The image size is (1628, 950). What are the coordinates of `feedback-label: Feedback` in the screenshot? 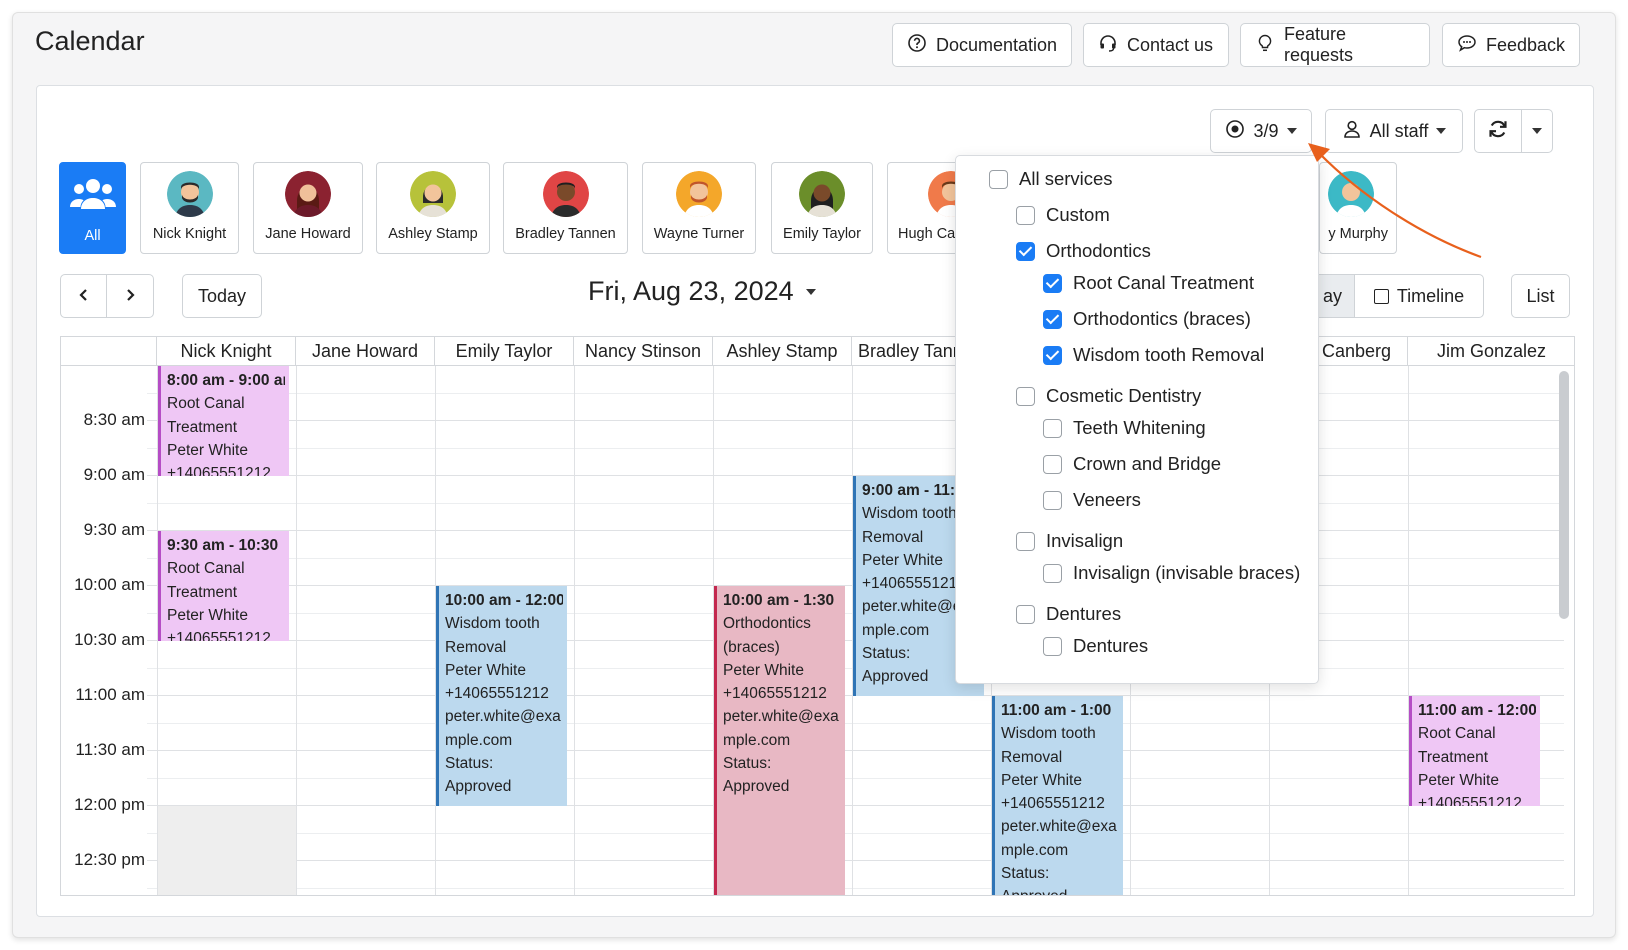 It's located at (1526, 44).